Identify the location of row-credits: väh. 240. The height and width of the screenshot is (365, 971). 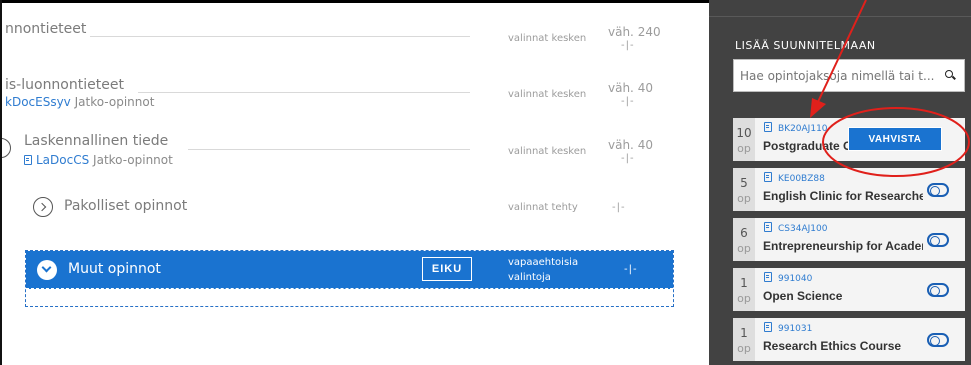
(634, 32).